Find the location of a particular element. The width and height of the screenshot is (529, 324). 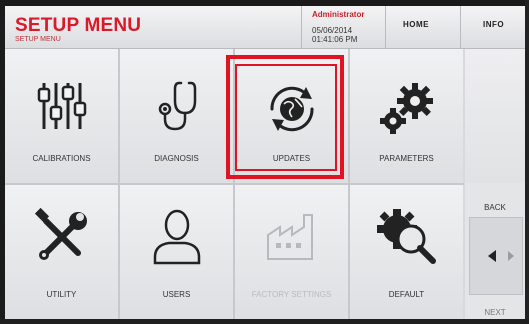

tile-factory-settings: FACTORY SETTINGS is located at coordinates (291, 252).